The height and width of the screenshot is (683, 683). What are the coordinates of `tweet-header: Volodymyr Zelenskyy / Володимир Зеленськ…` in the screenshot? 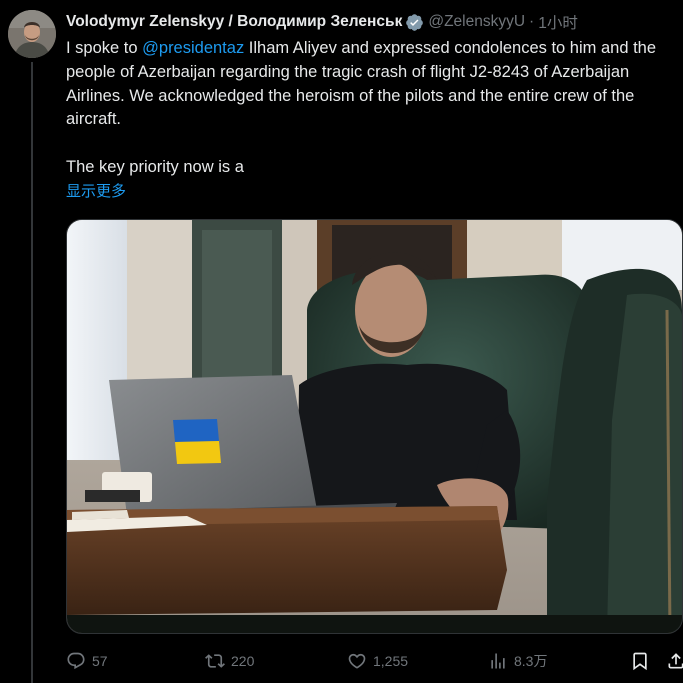 It's located at (322, 22).